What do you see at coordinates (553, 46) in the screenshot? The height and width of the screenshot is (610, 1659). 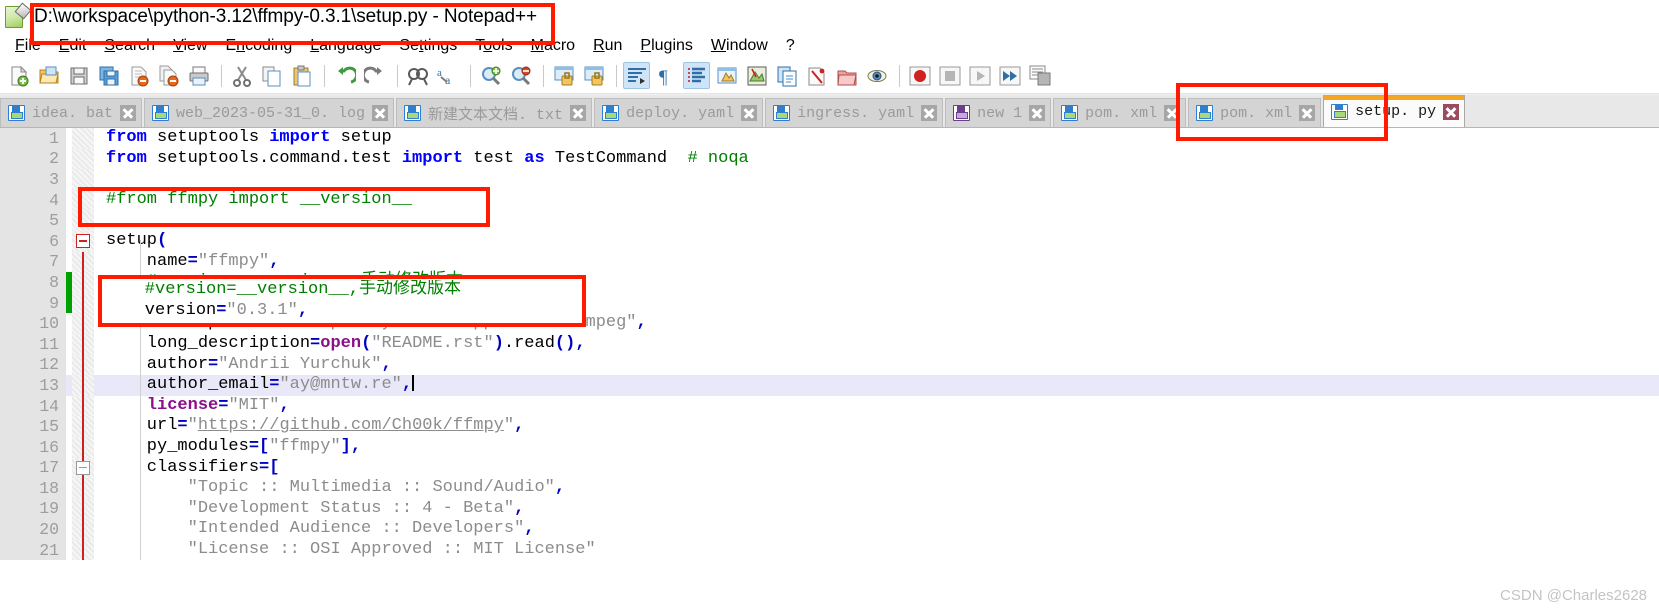 I see `menu-item-macro: Macro` at bounding box center [553, 46].